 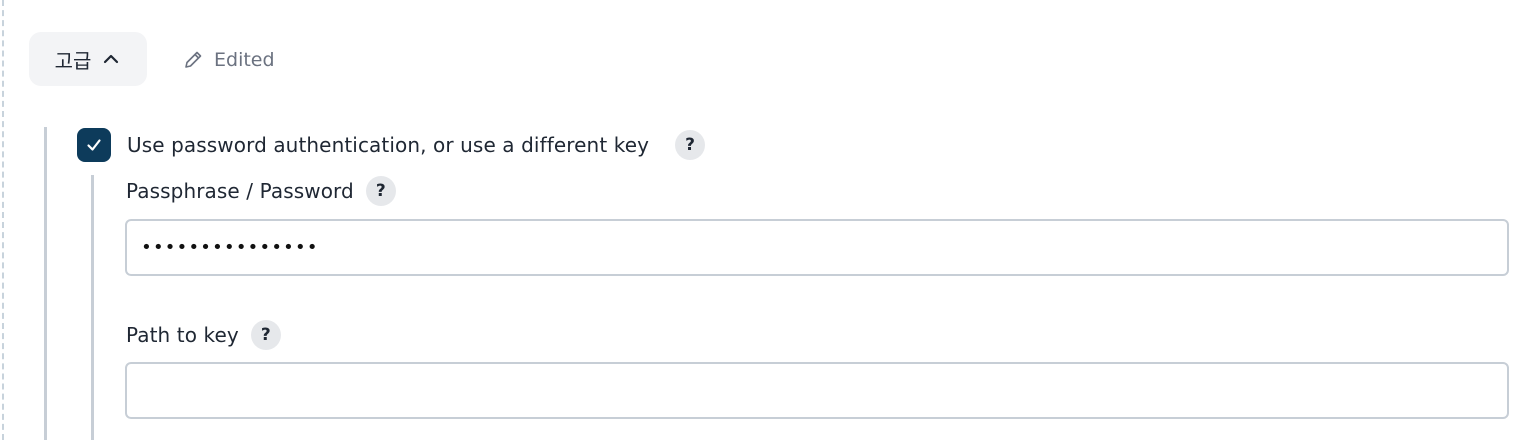 What do you see at coordinates (45, 283) in the screenshot?
I see `nested-section-bar` at bounding box center [45, 283].